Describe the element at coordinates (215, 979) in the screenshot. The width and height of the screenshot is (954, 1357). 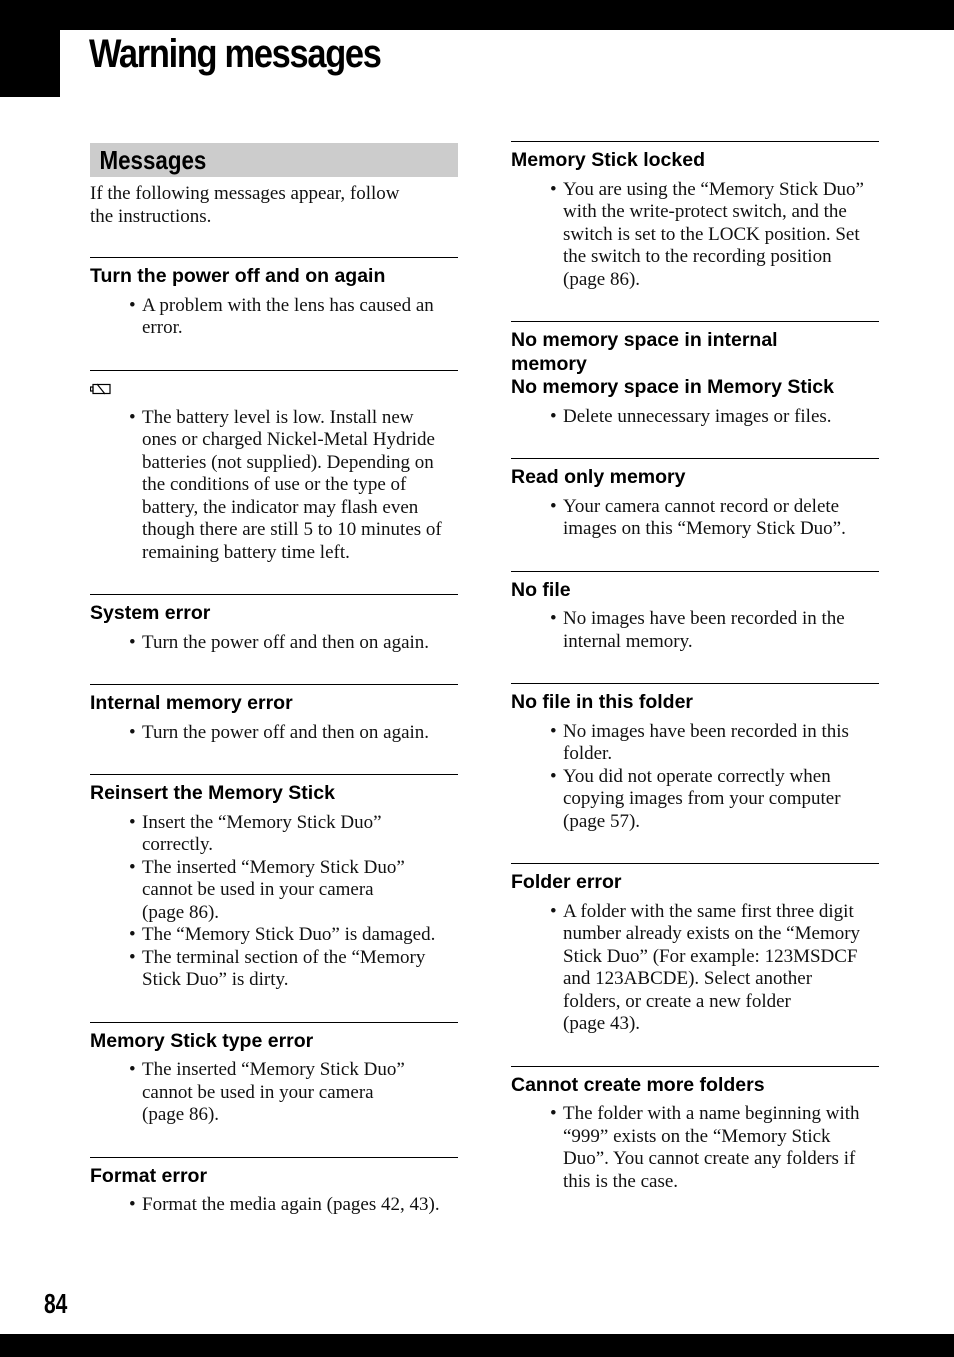
I see `instruction-line: Stick Duo” is dirty.` at that location.